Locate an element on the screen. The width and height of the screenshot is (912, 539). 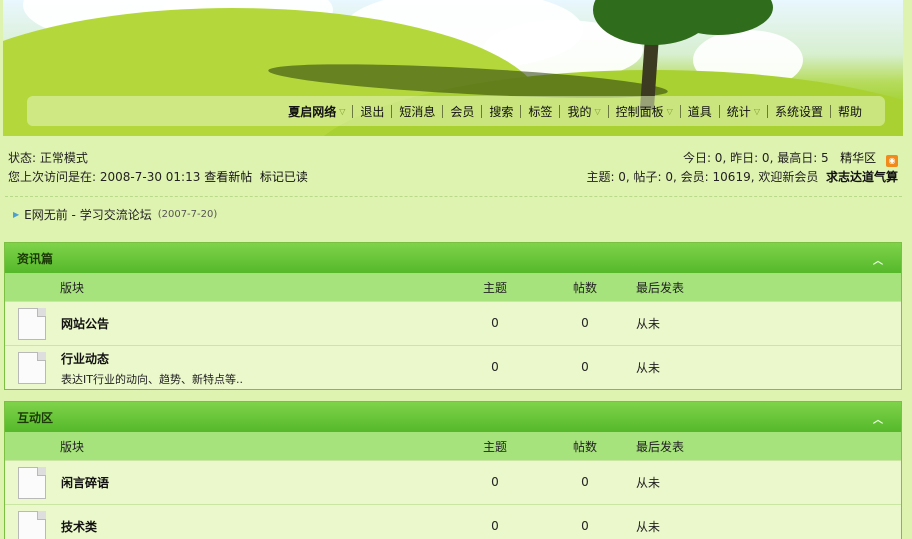
forum-link: 技术类 is located at coordinates (79, 526).